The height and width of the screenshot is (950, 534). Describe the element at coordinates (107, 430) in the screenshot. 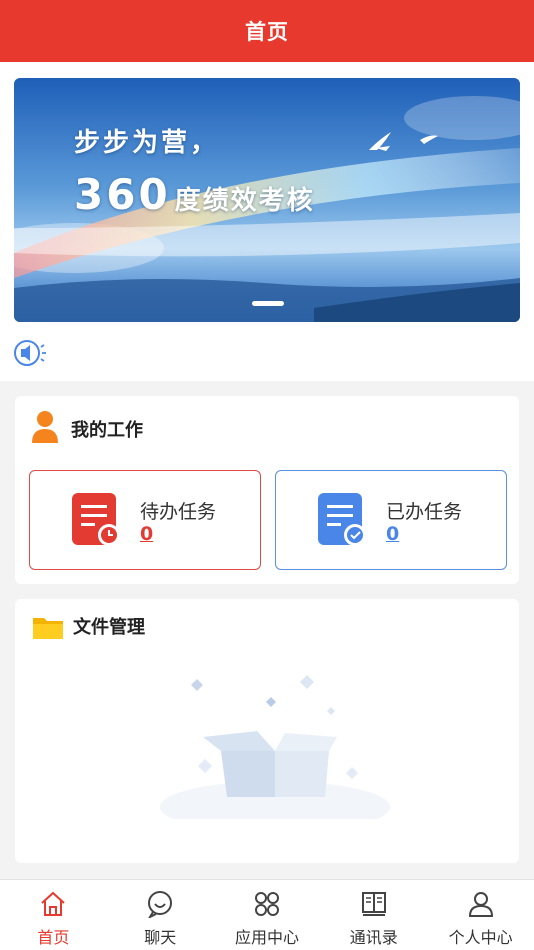

I see `my-work-title: 我的工作` at that location.